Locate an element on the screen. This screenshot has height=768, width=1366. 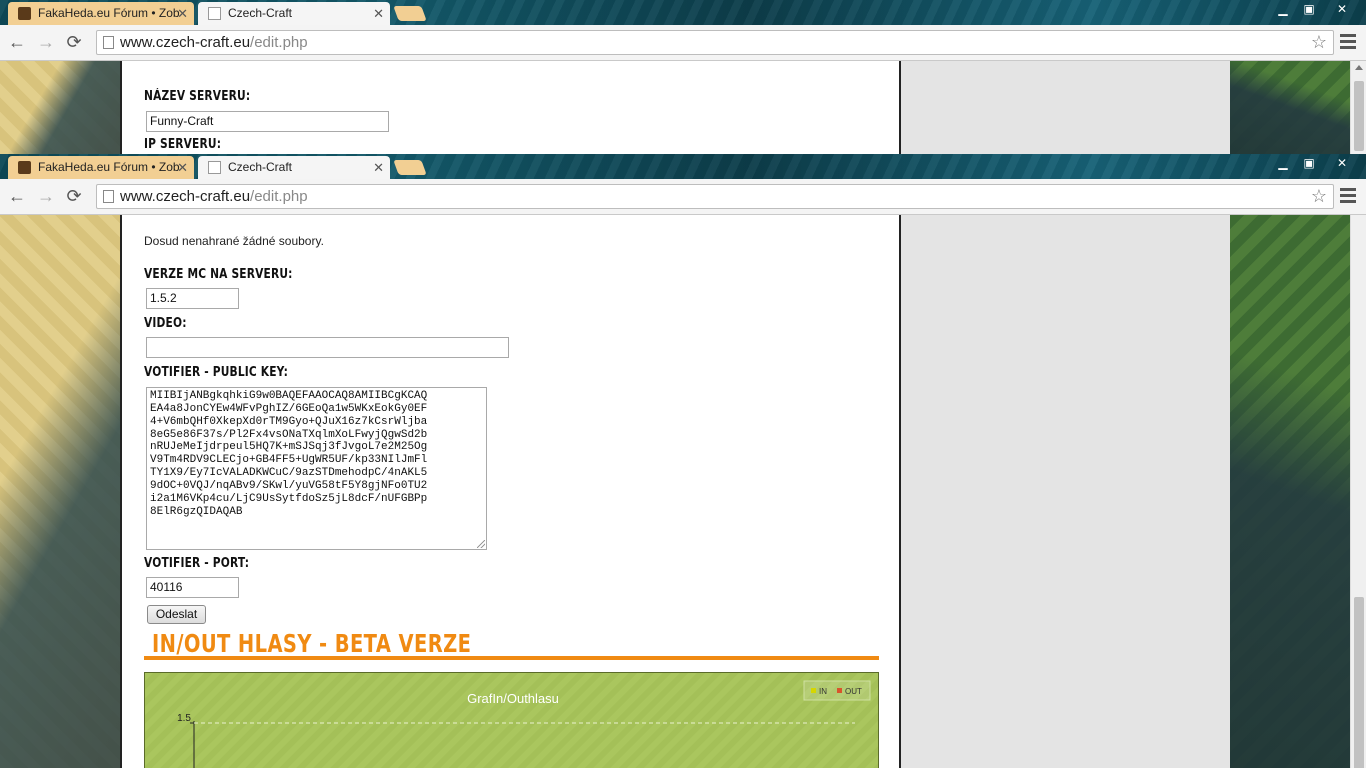
page-viewport: Název serveru: Funny-Craft IP serveru: is located at coordinates (675, 107).